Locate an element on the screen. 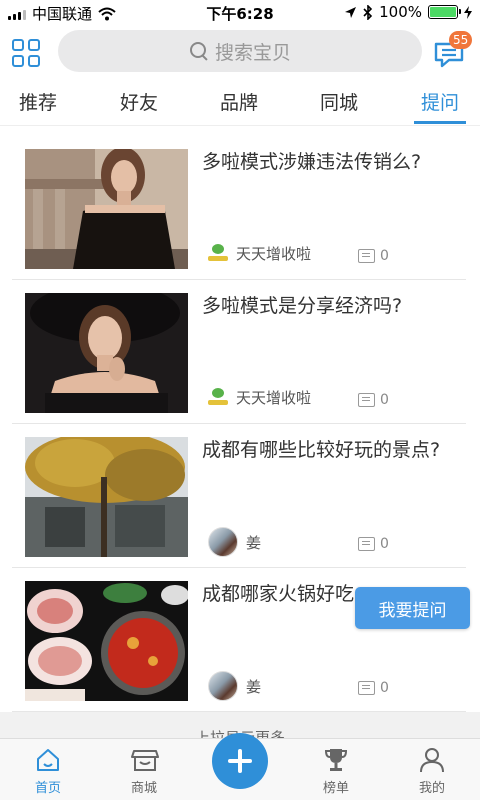  nav-label: 商城 is located at coordinates (143, 788).